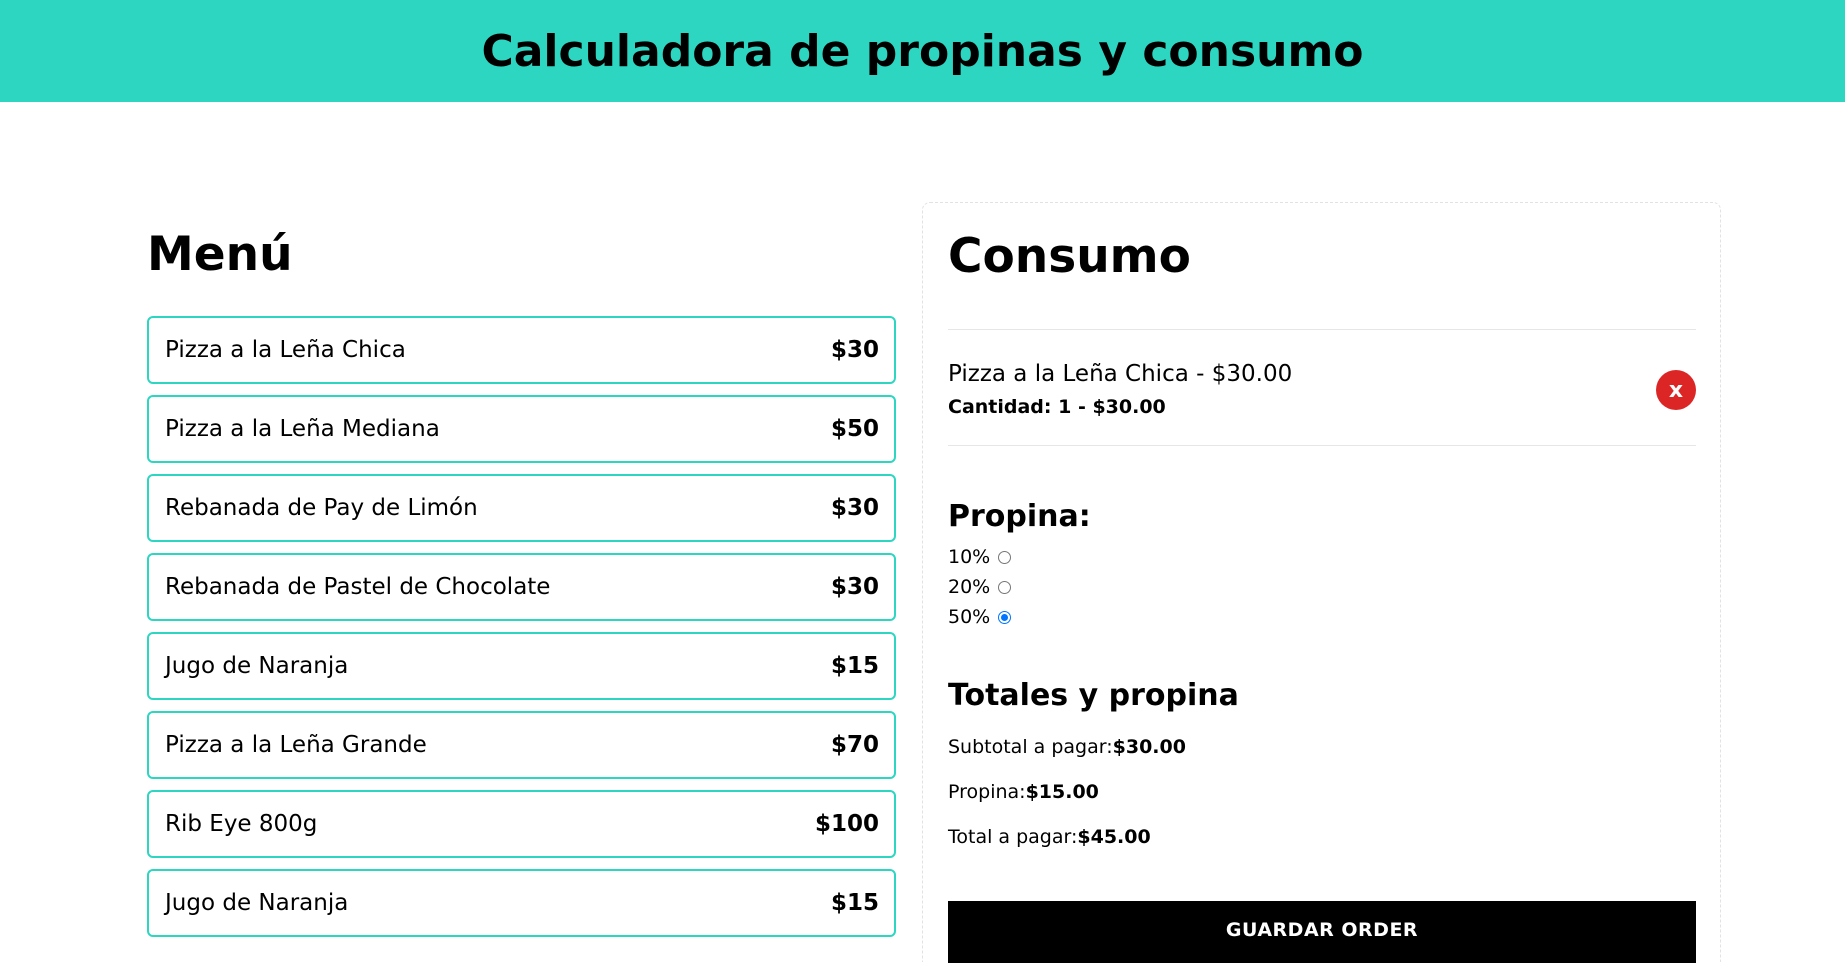  Describe the element at coordinates (1149, 747) in the screenshot. I see `subtotal-value: $30.00` at that location.